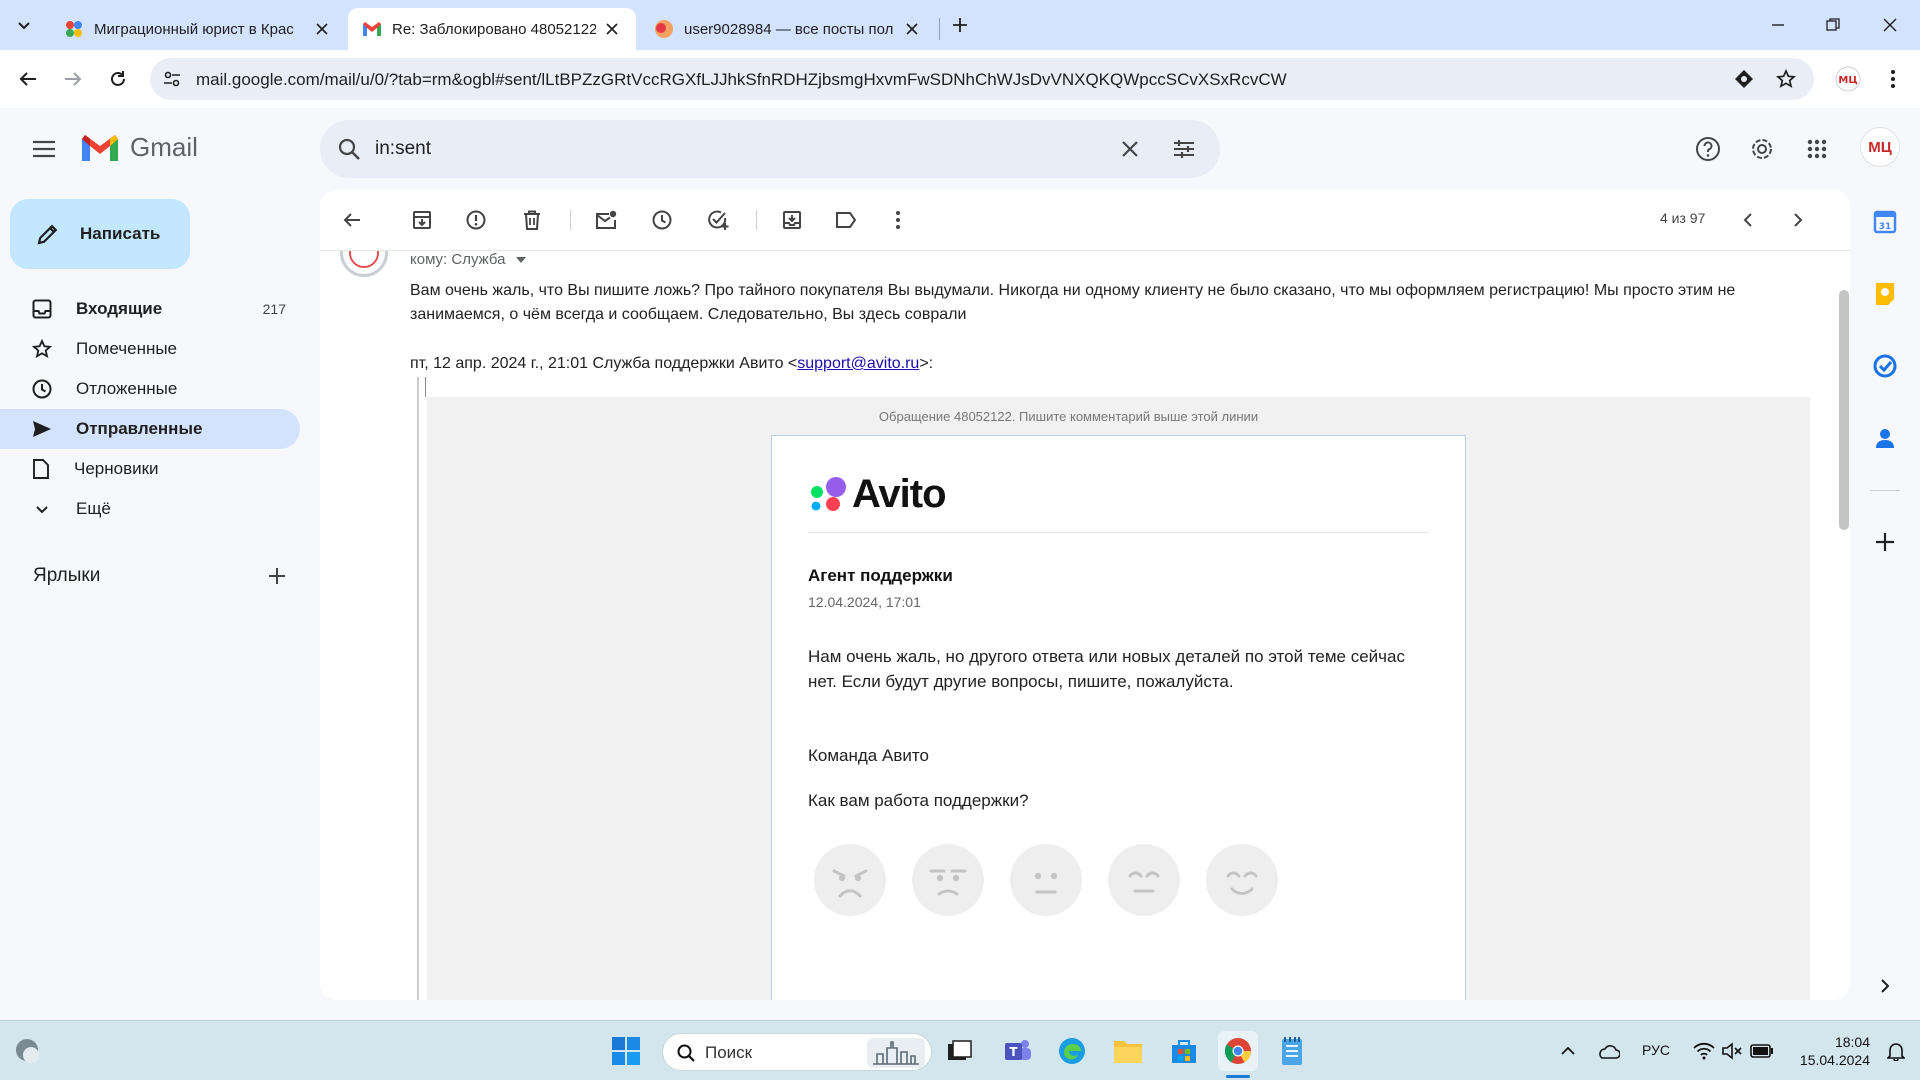 The height and width of the screenshot is (1080, 1920). What do you see at coordinates (1885, 438) in the screenshot?
I see `contacts-icon` at bounding box center [1885, 438].